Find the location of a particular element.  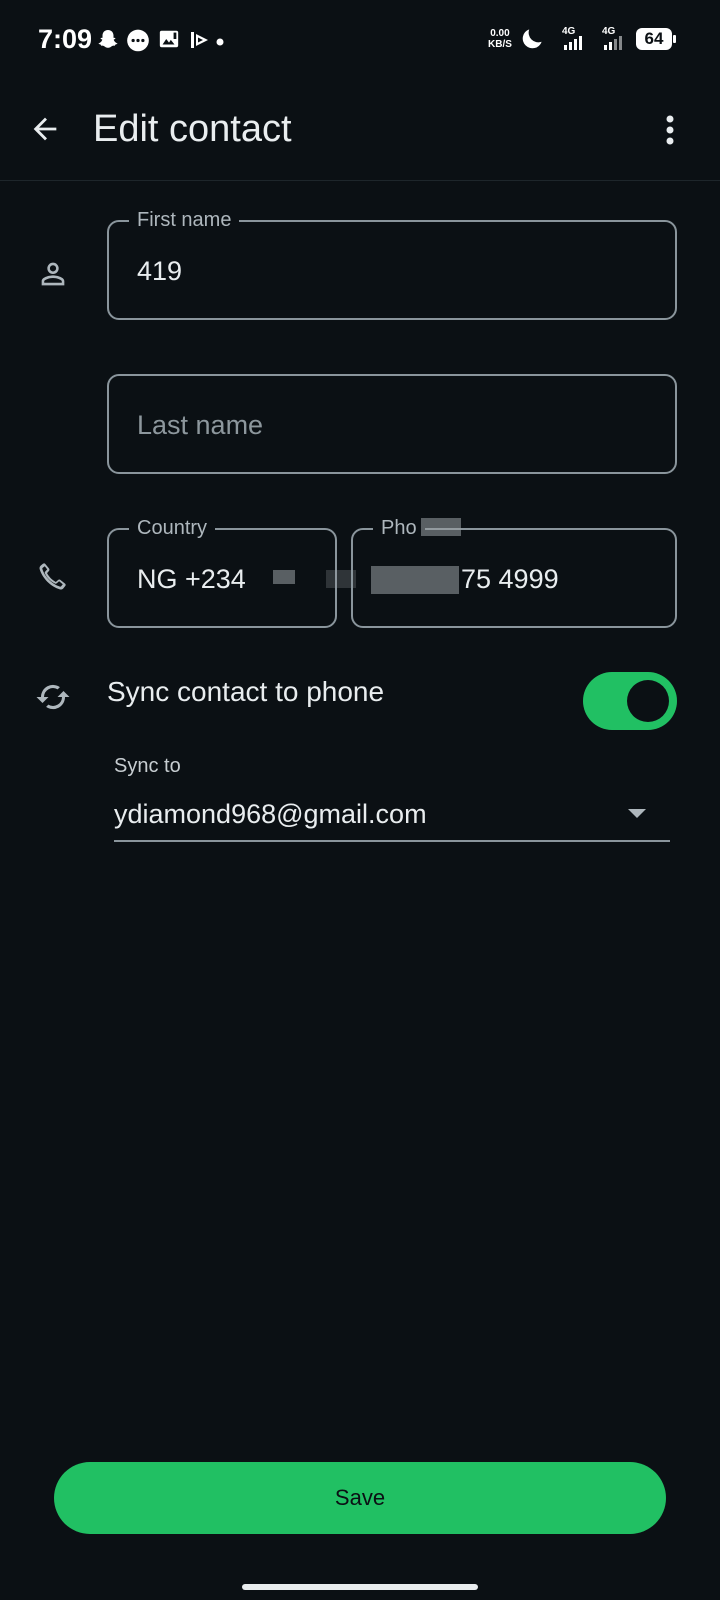

back-button is located at coordinates (45, 129).